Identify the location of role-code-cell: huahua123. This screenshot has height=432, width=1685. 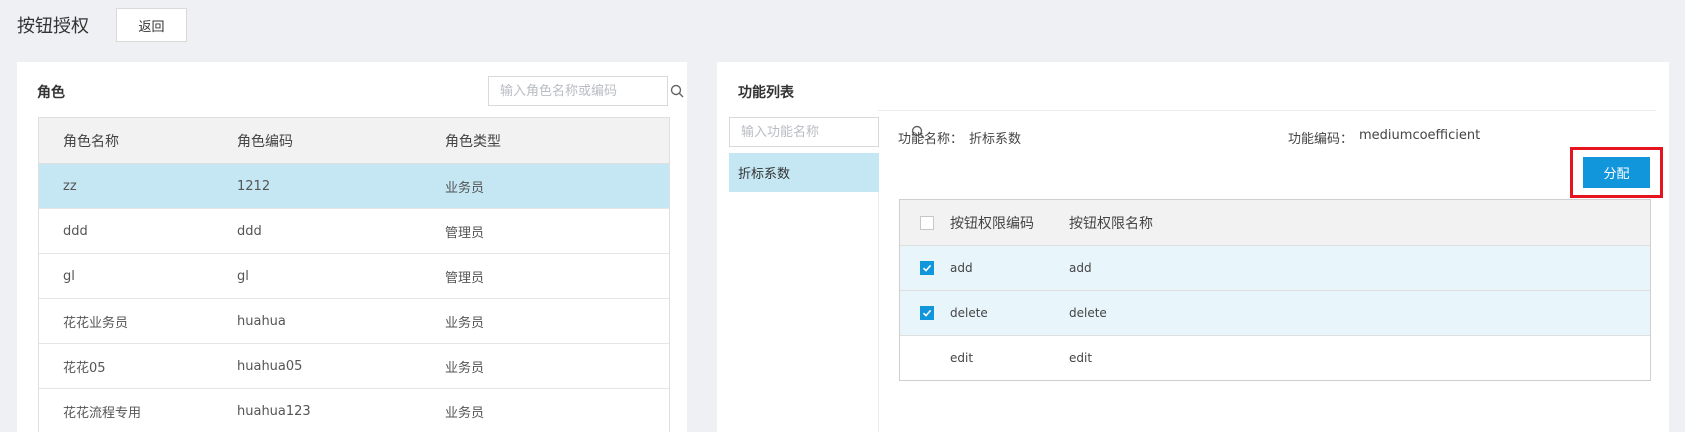
(274, 411).